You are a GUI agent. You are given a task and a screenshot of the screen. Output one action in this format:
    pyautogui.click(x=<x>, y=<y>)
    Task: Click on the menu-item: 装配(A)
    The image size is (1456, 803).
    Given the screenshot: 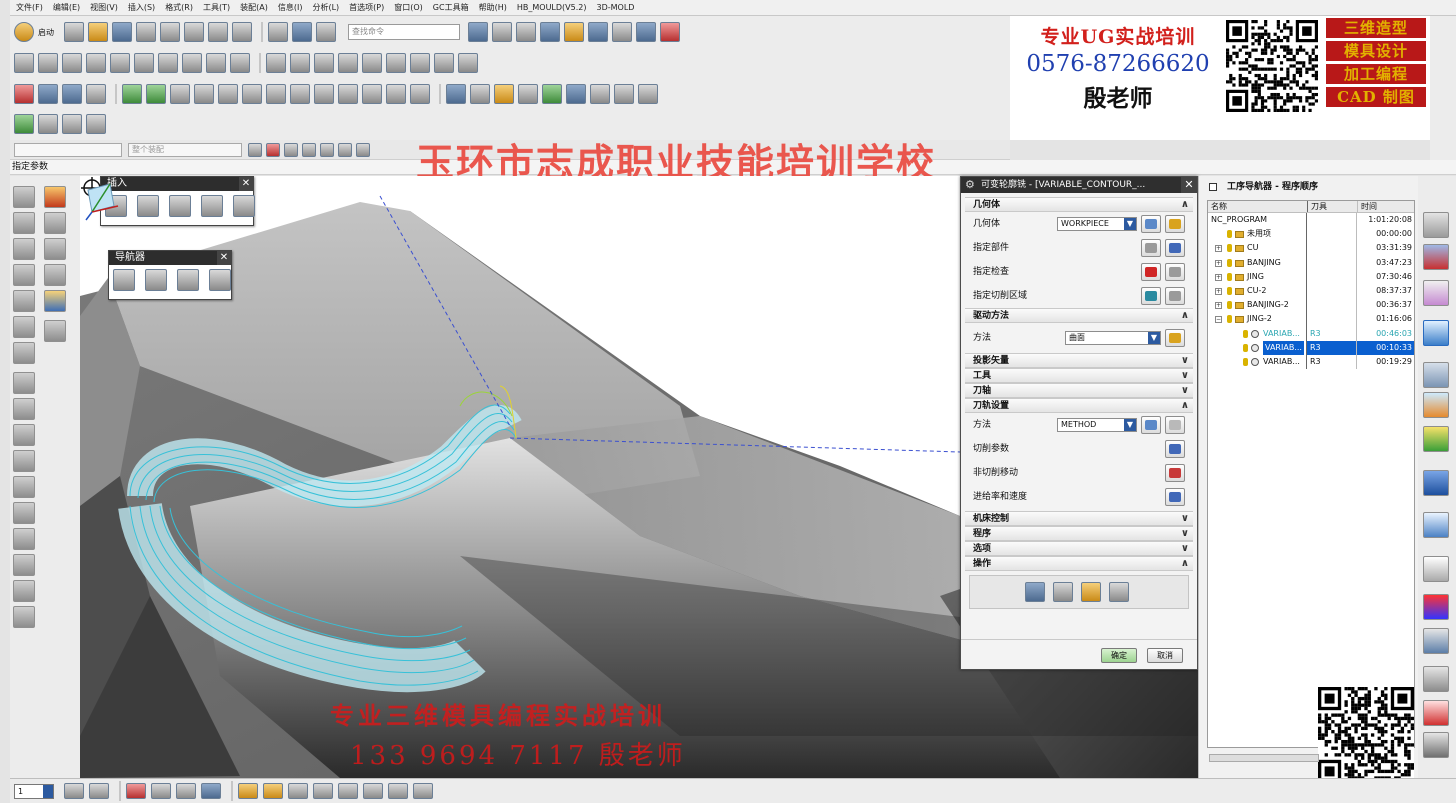 What is the action you would take?
    pyautogui.click(x=254, y=7)
    